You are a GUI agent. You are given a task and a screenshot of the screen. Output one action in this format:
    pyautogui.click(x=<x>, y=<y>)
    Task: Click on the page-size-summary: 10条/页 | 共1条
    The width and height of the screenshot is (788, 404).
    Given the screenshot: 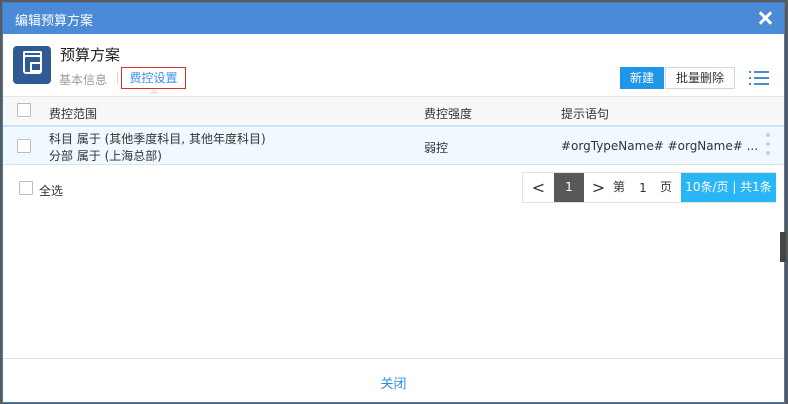 What is the action you would take?
    pyautogui.click(x=728, y=187)
    